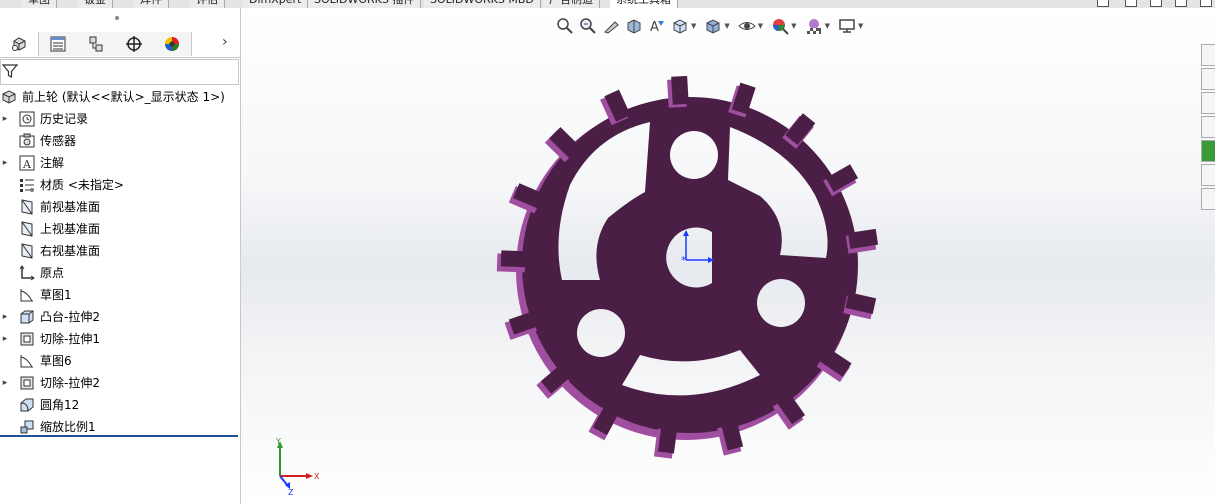 The width and height of the screenshot is (1215, 504). What do you see at coordinates (119, 436) in the screenshot?
I see `rollback-bar` at bounding box center [119, 436].